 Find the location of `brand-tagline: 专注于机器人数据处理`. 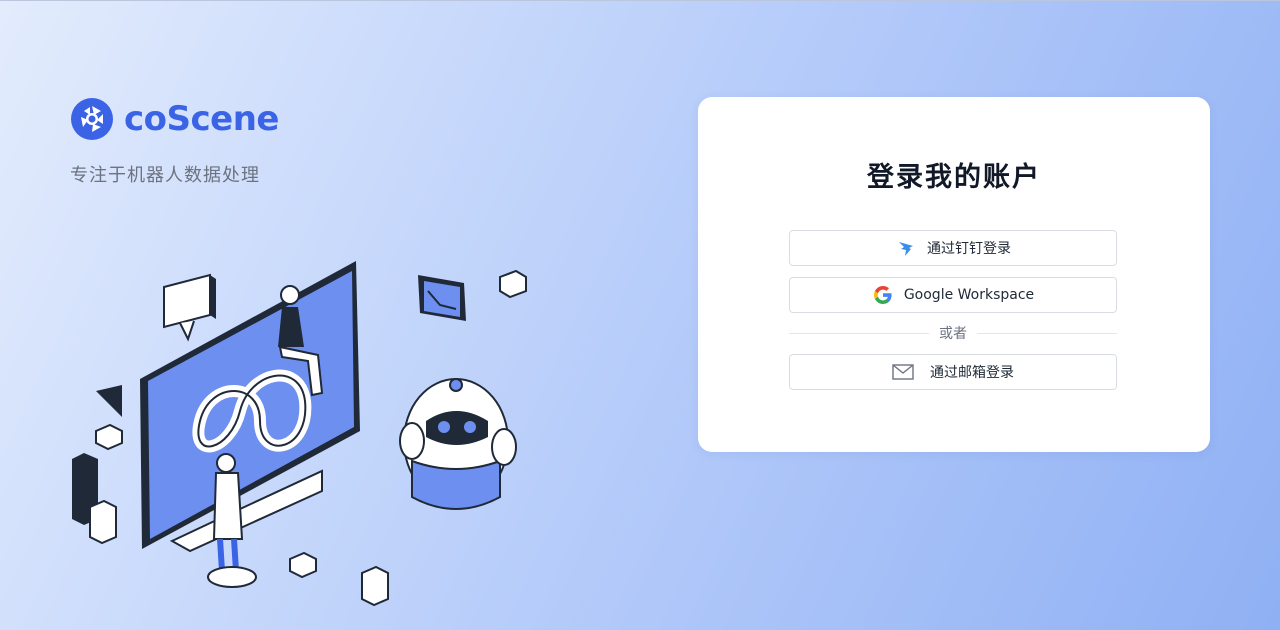

brand-tagline: 专注于机器人数据处理 is located at coordinates (165, 175).